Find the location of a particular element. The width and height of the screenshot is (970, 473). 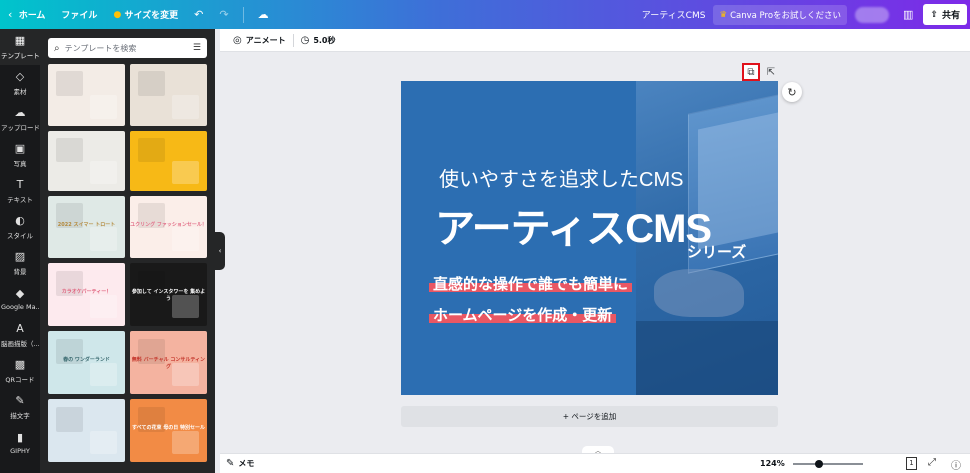

home-button: ‹ ホーム is located at coordinates (26, 14).